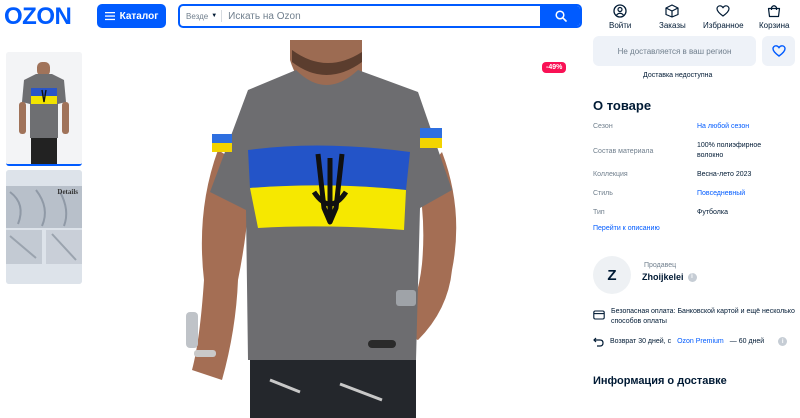 This screenshot has height=418, width=800. What do you see at coordinates (44, 168) in the screenshot?
I see `thumbnail-list: Details` at bounding box center [44, 168].